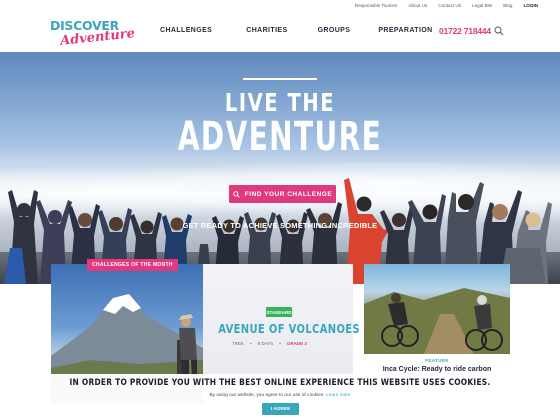 The width and height of the screenshot is (560, 420). I want to click on featured-title: AVENUE OF VOLCANOES TREK, so click(306, 328).